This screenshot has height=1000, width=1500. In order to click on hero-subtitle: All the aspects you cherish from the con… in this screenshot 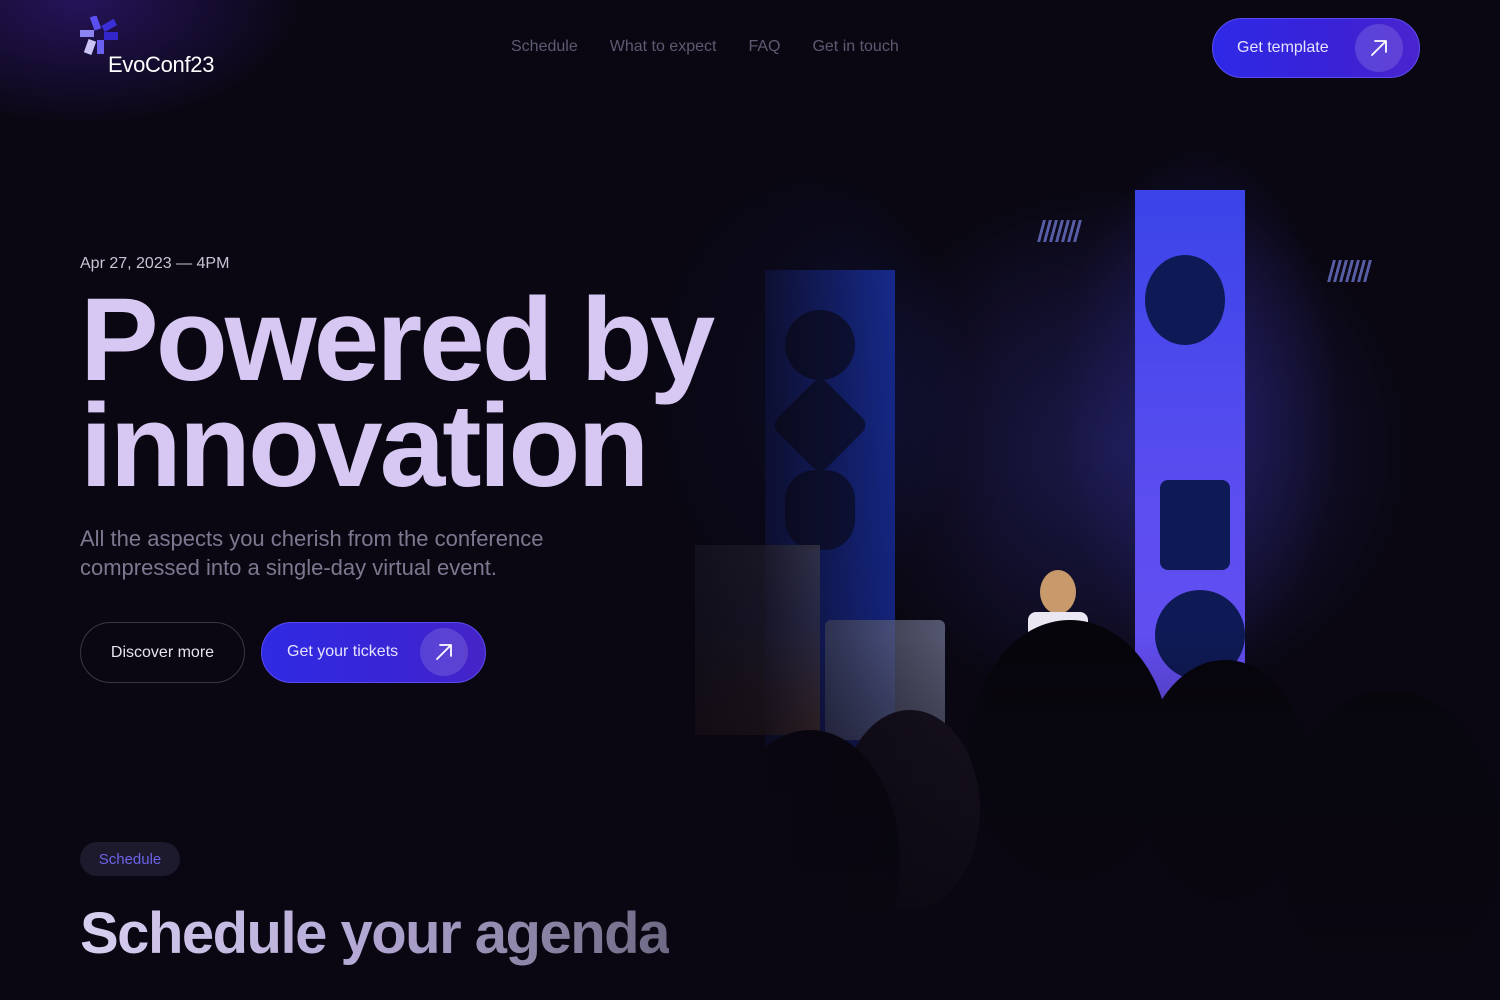, I will do `click(312, 553)`.